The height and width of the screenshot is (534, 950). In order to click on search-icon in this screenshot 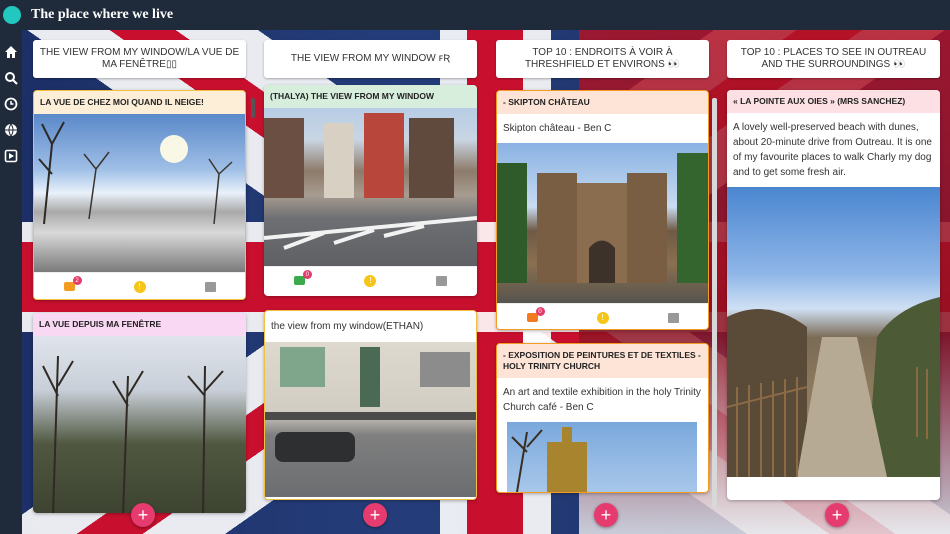, I will do `click(11, 78)`.